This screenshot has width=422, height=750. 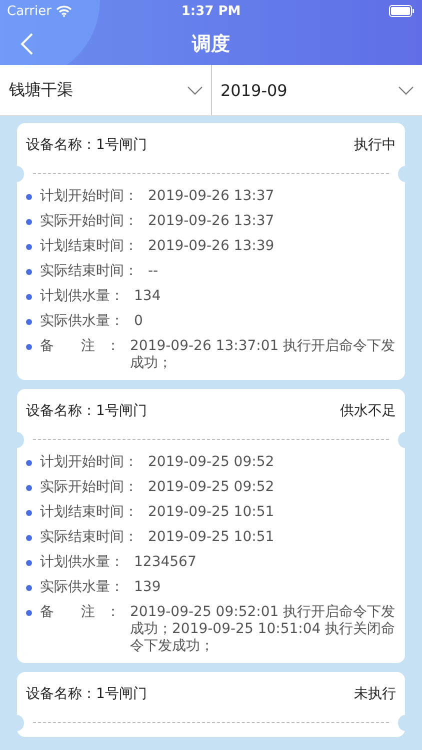 I want to click on page-title: 调度, so click(x=211, y=44).